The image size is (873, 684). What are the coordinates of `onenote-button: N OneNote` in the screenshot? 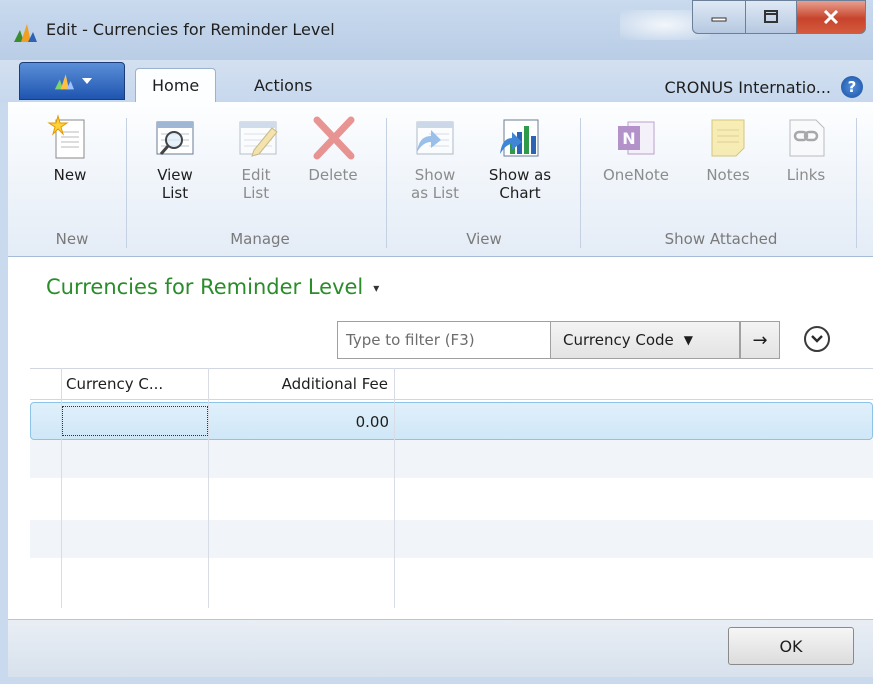 It's located at (636, 149).